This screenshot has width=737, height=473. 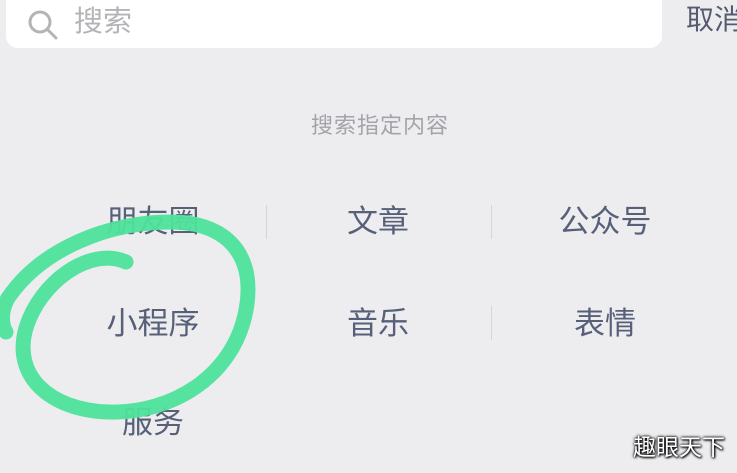 I want to click on search-icon, so click(x=43, y=25).